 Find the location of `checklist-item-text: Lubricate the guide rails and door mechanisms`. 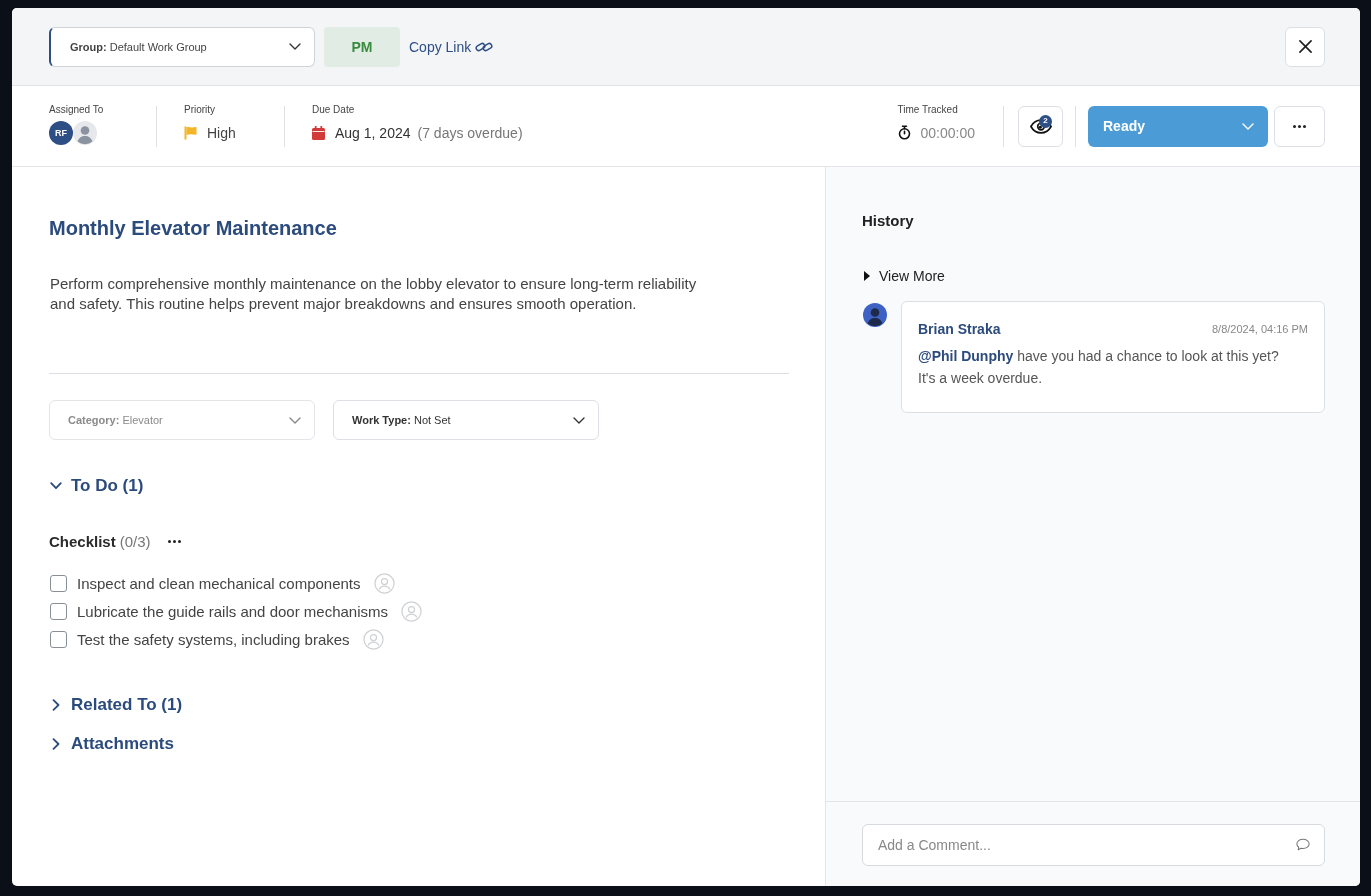

checklist-item-text: Lubricate the guide rails and door mechanisms is located at coordinates (232, 611).